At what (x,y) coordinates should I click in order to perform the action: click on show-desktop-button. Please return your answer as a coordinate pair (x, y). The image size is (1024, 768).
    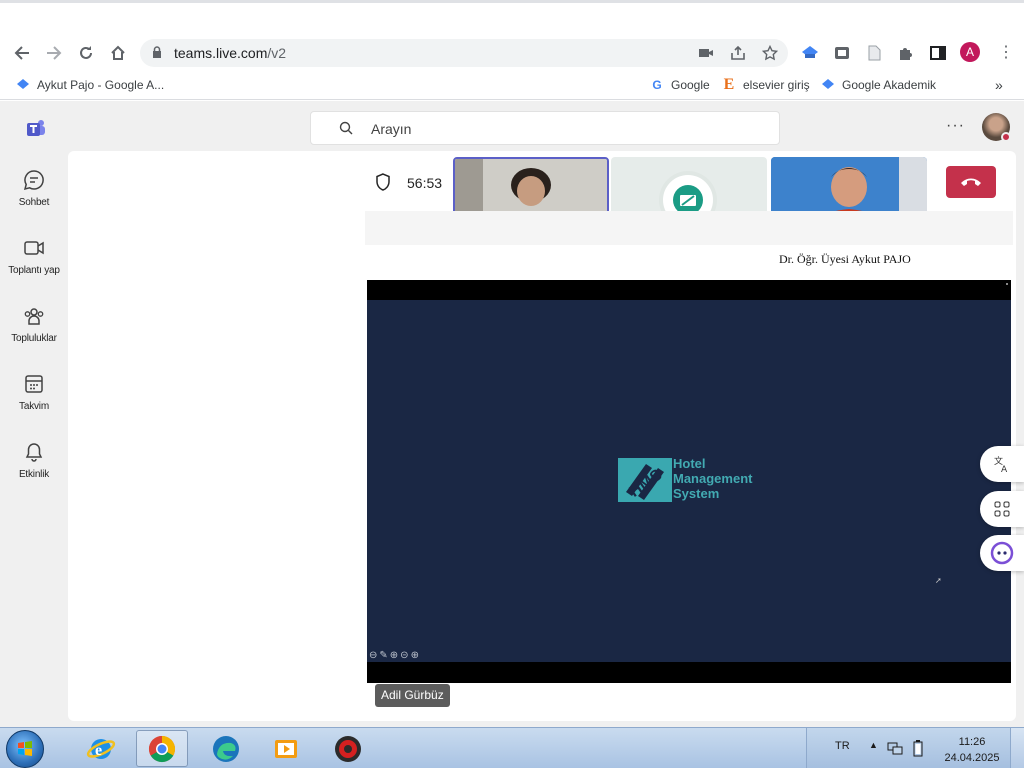
    Looking at the image, I should click on (1017, 748).